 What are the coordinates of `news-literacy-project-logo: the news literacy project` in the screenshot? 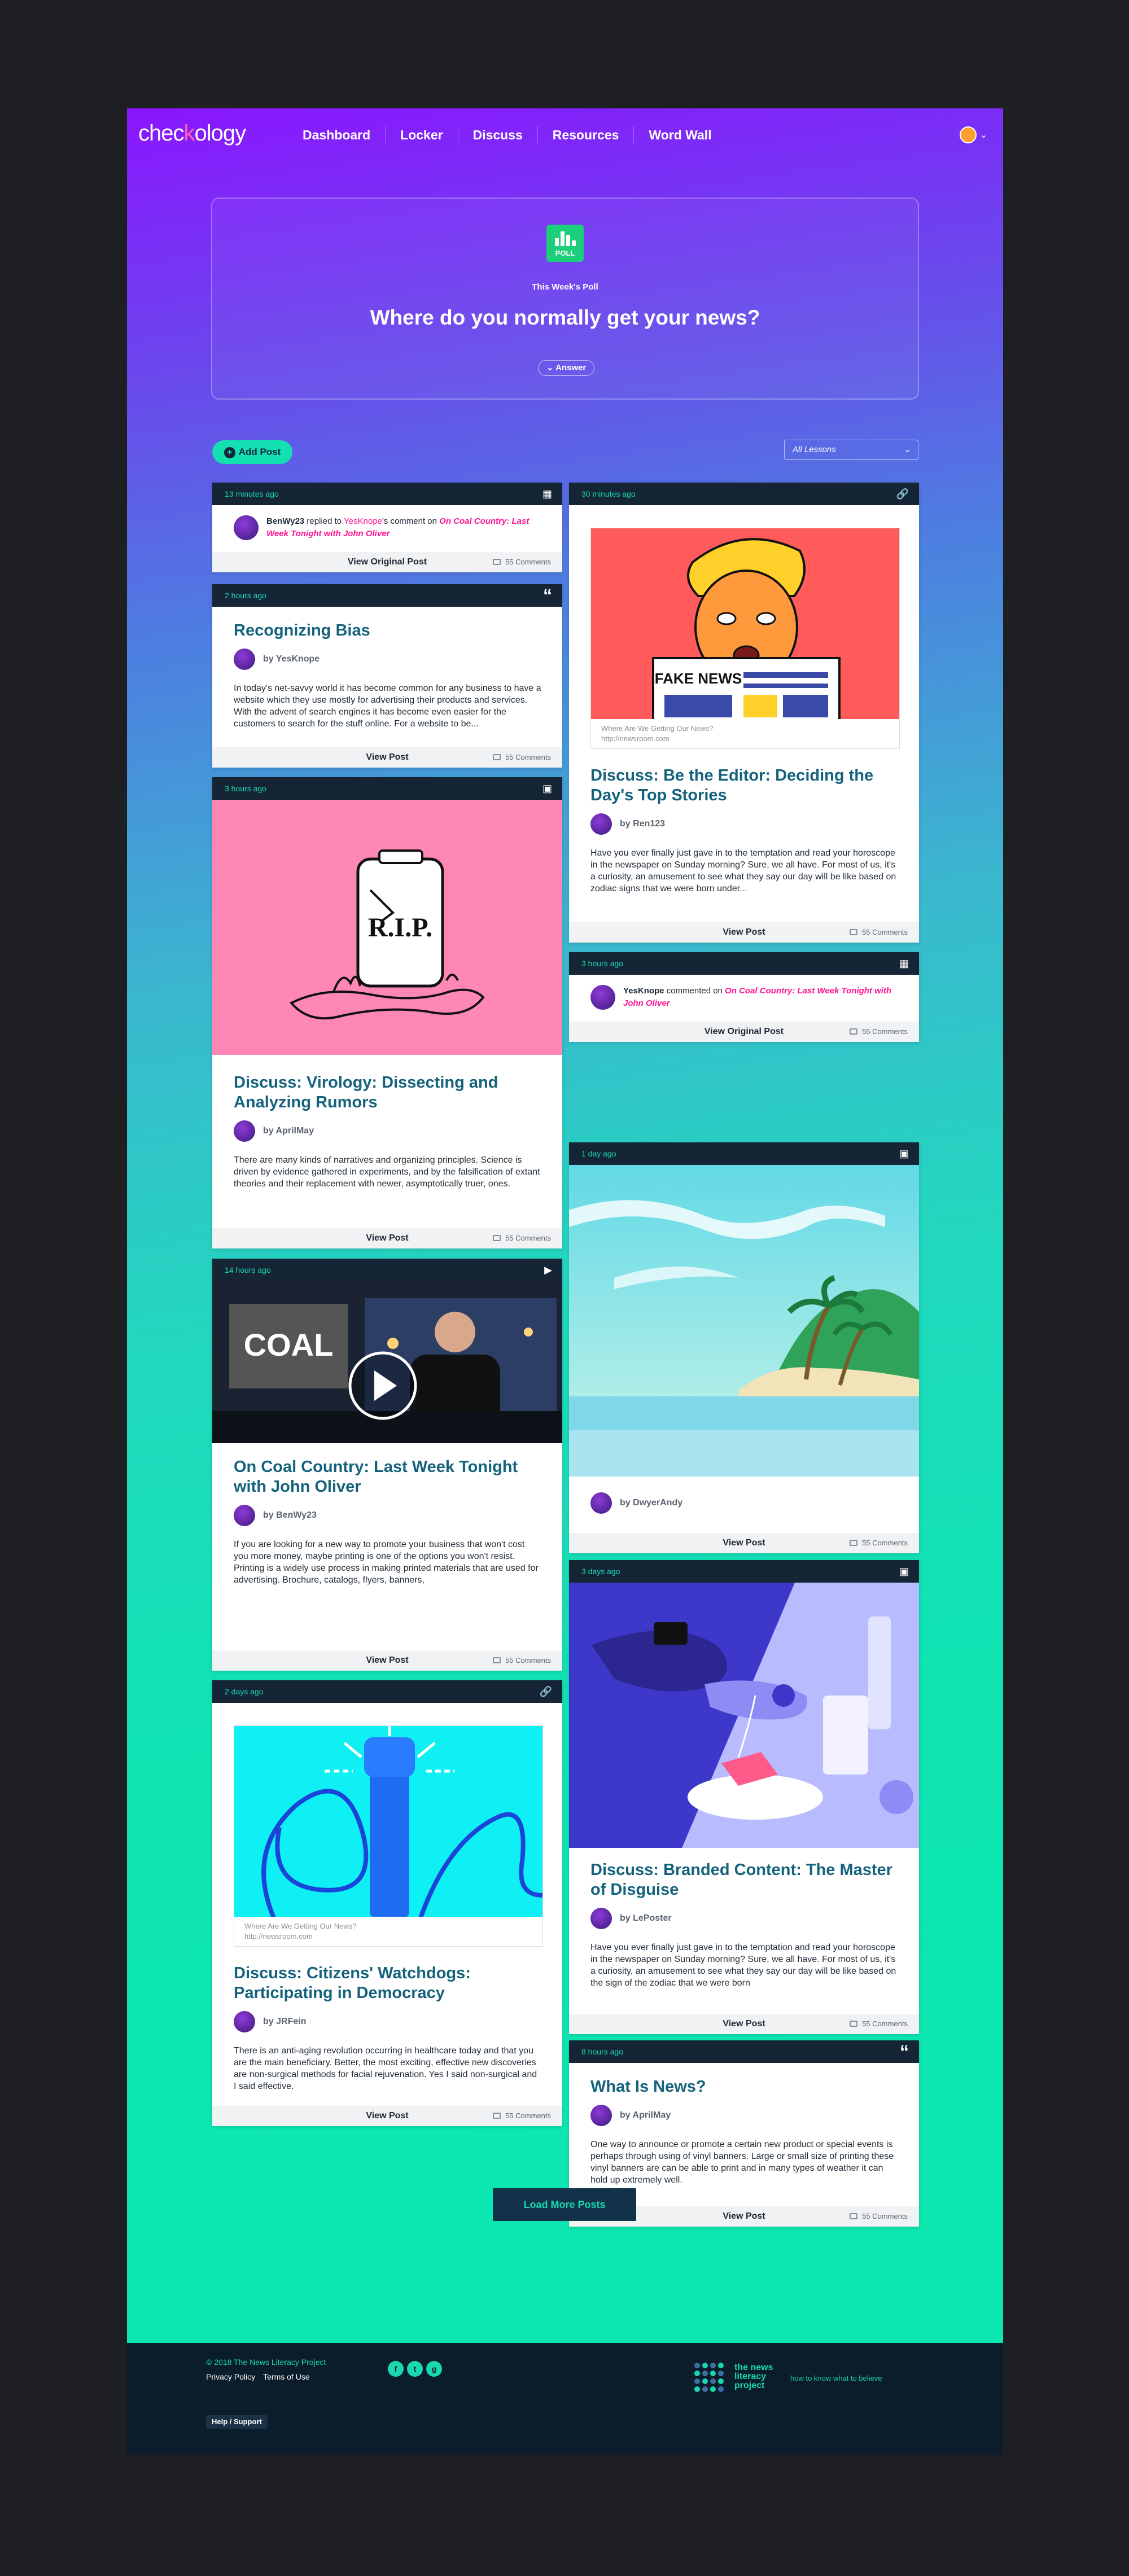 It's located at (738, 2380).